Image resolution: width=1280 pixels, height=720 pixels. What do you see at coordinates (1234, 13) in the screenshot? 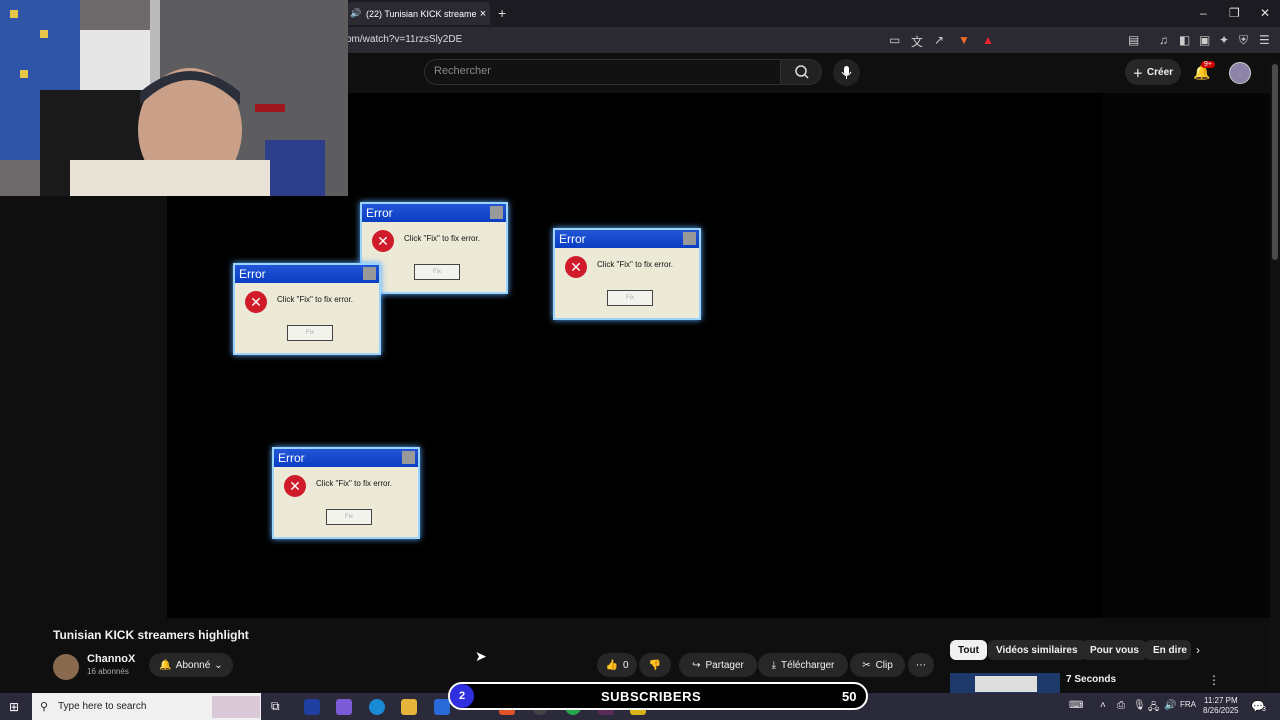
I see `restore-button: ❐` at bounding box center [1234, 13].